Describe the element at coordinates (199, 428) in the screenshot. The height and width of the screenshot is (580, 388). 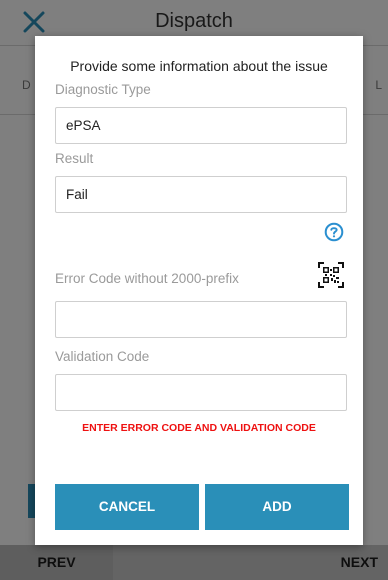
I see `validation-warning: ENTER ERROR CODE AND VALIDATION CODE` at that location.